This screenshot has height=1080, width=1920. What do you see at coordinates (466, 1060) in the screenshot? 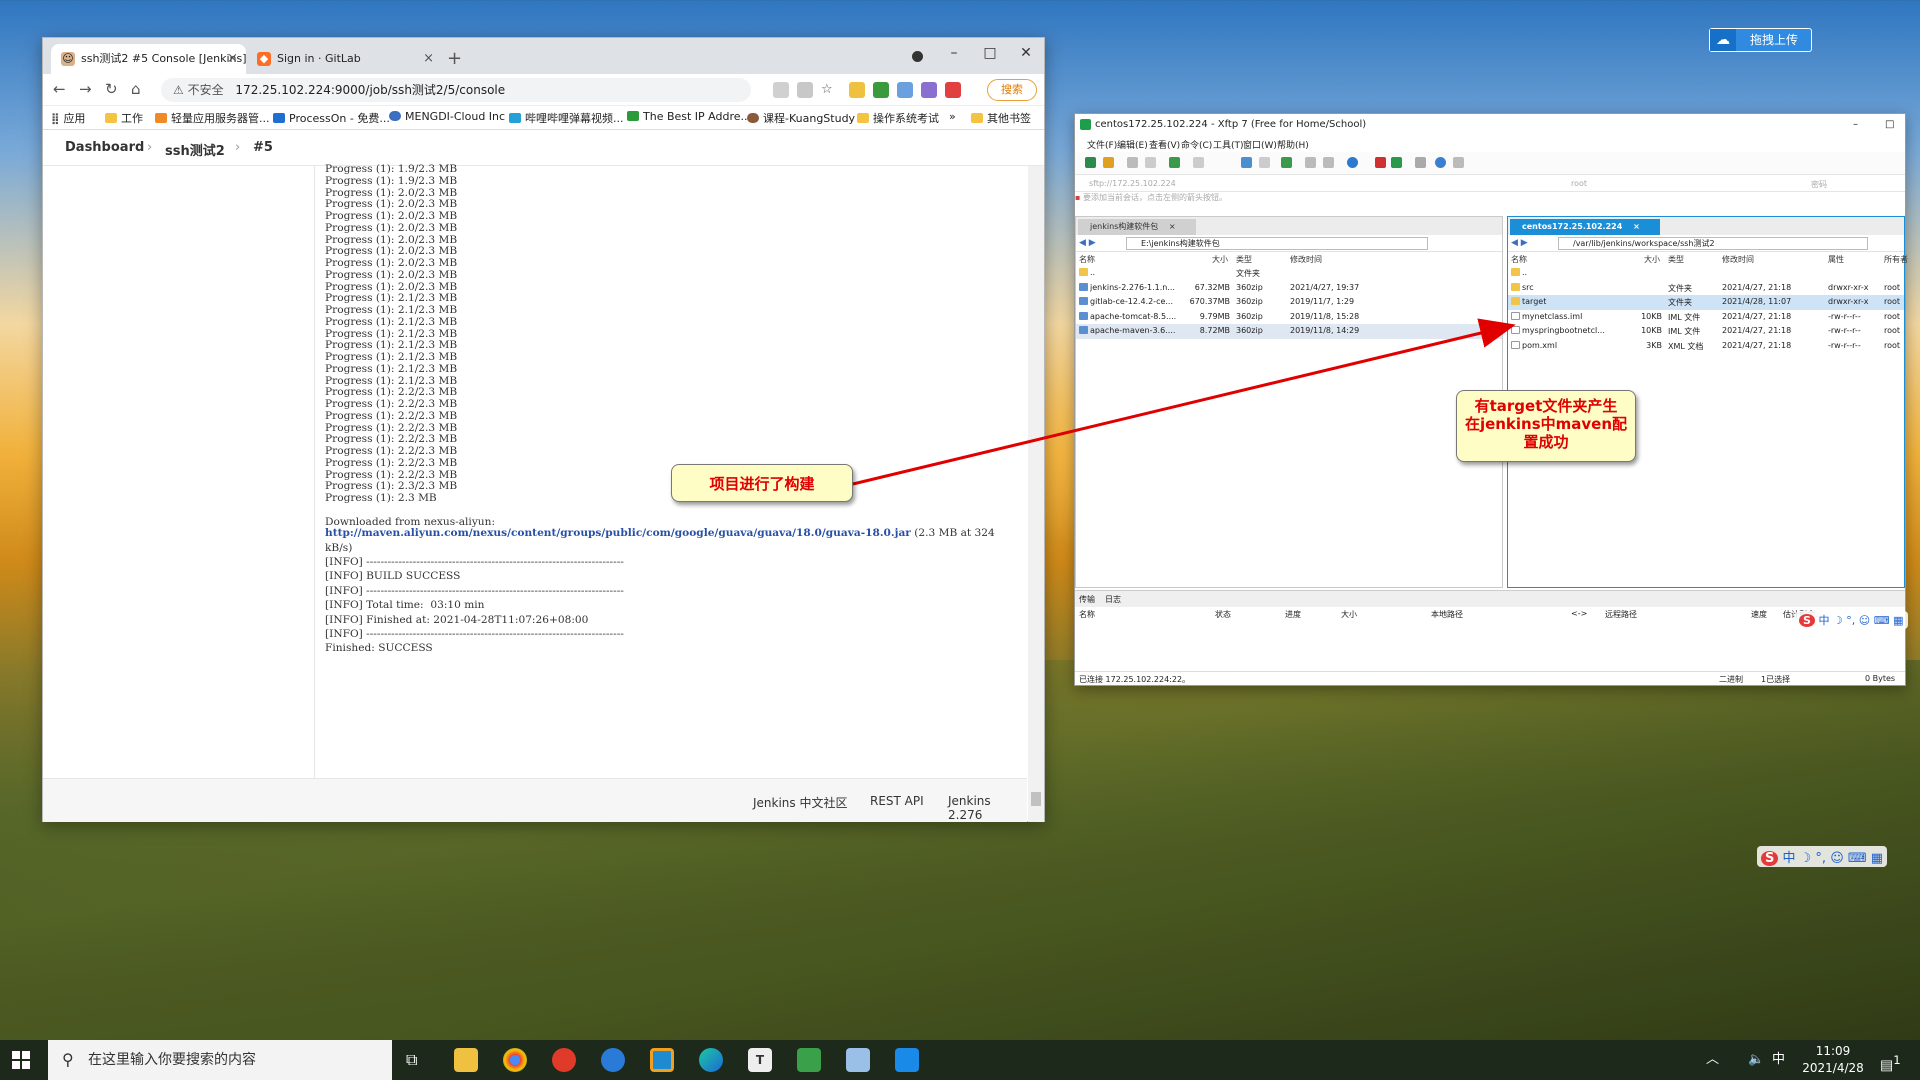
I see `file-explorer-icon` at bounding box center [466, 1060].